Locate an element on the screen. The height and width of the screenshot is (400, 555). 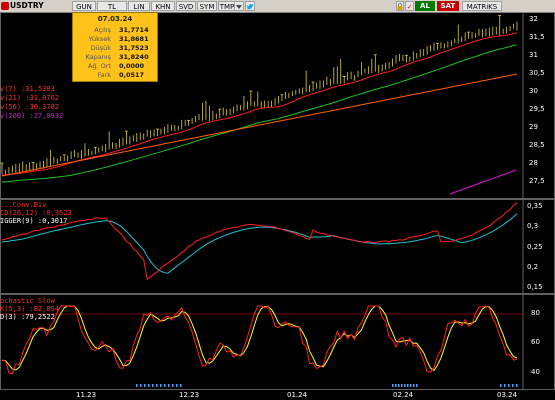
legend-stoch-d: D(3) :79,2522 is located at coordinates (27, 317).